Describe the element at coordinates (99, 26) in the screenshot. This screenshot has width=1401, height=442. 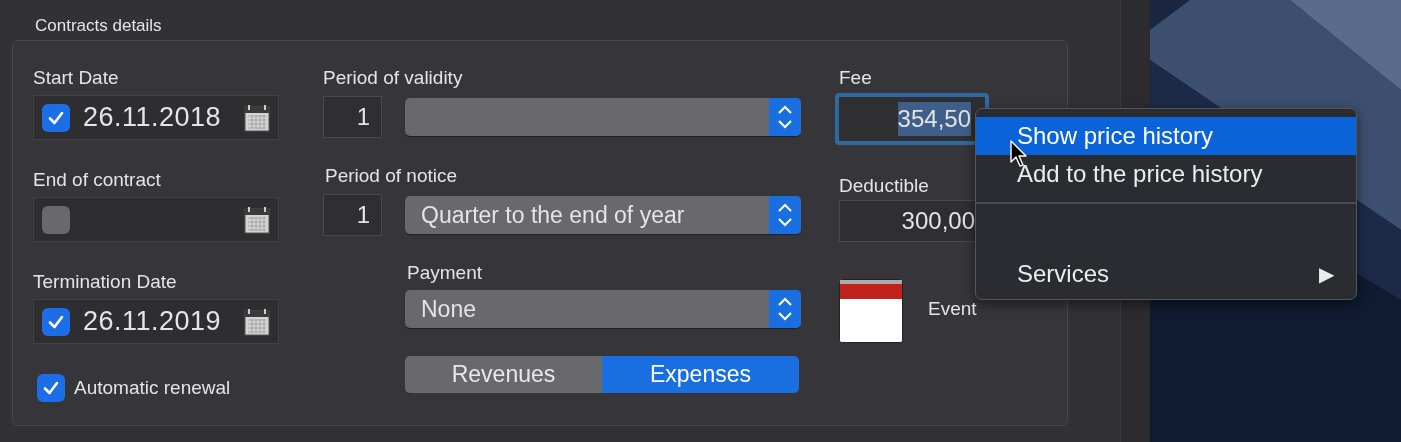
I see `section-title: Contracts details` at that location.